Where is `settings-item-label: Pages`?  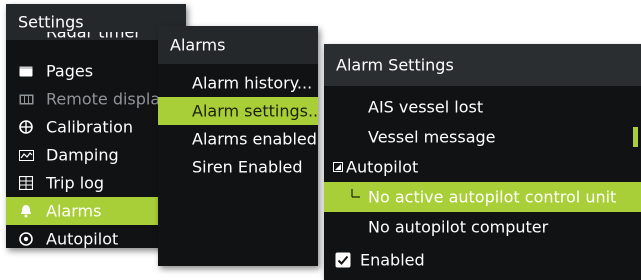
settings-item-label: Pages is located at coordinates (70, 71).